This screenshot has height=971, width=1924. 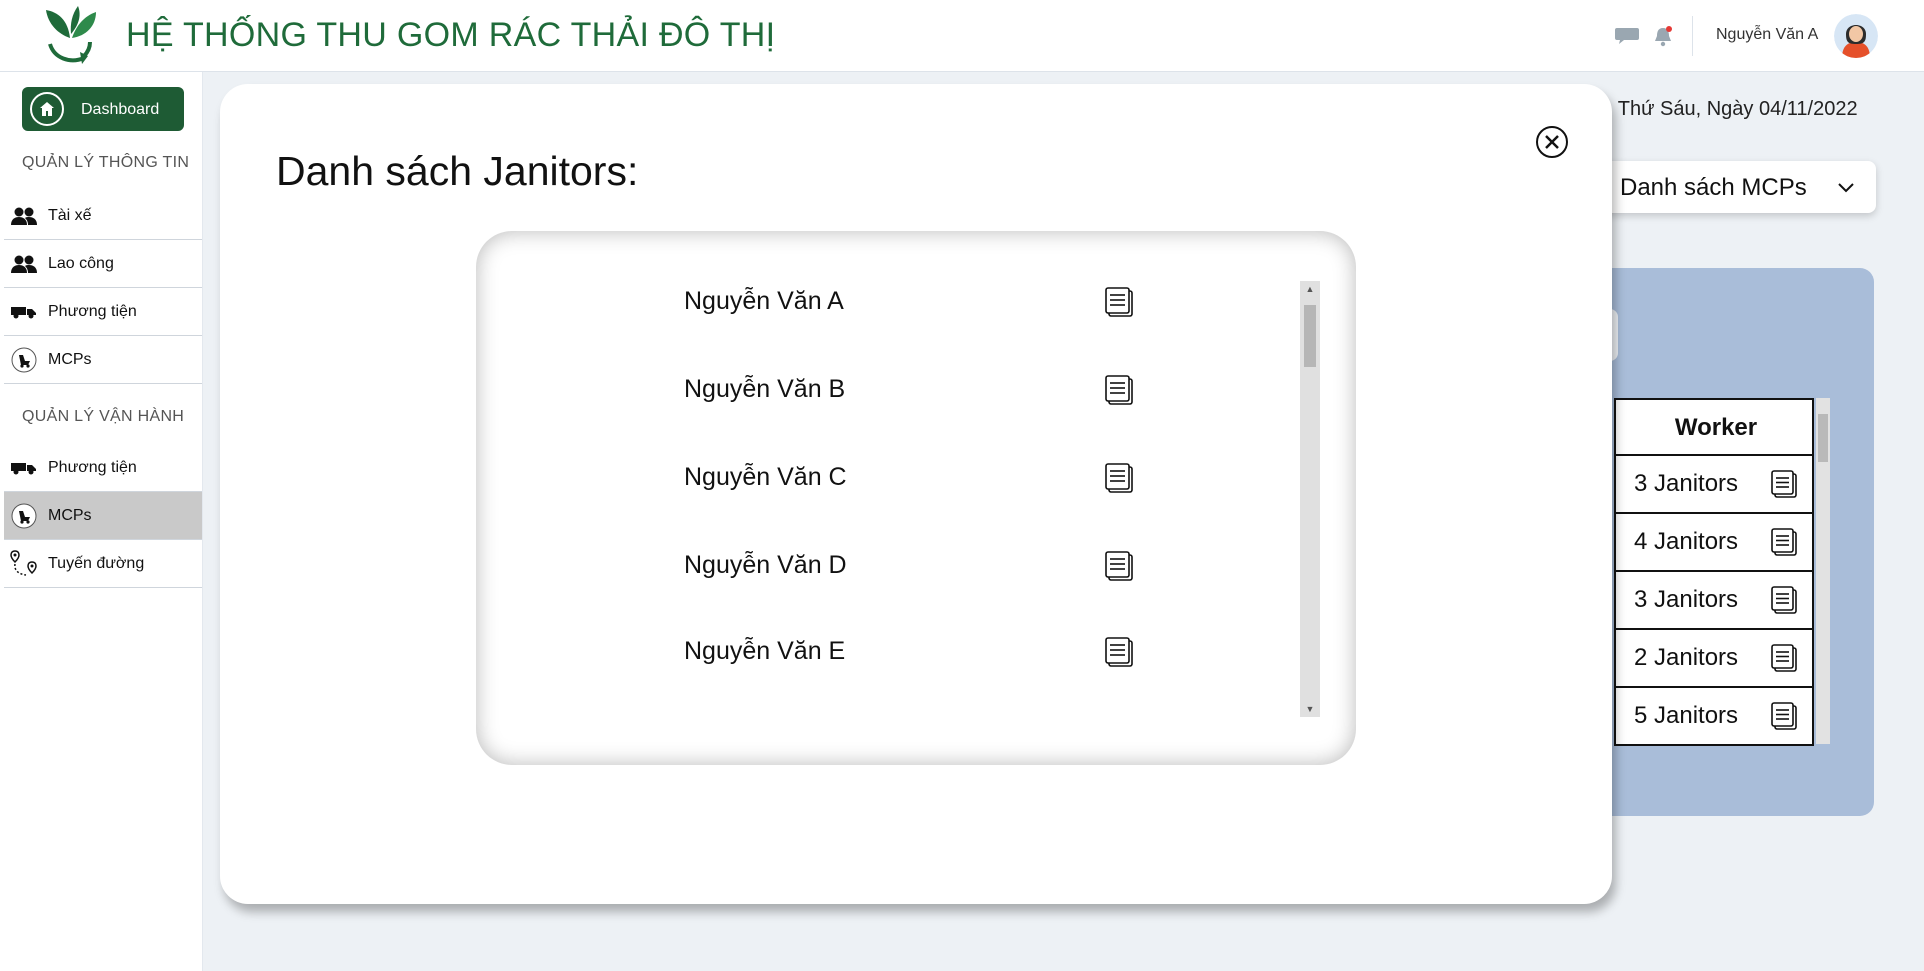 I want to click on chevron-down-icon, so click(x=1846, y=188).